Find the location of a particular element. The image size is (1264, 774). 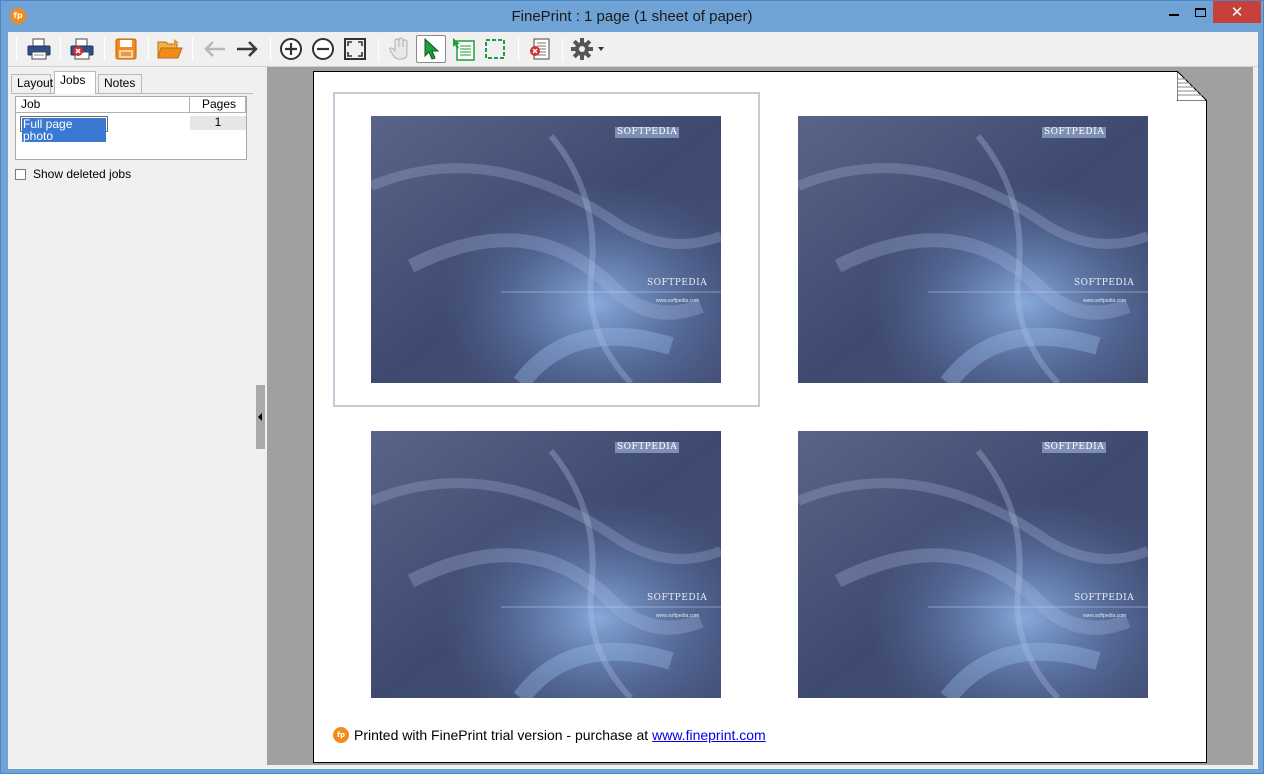

page-fold-icon is located at coordinates (1192, 86).